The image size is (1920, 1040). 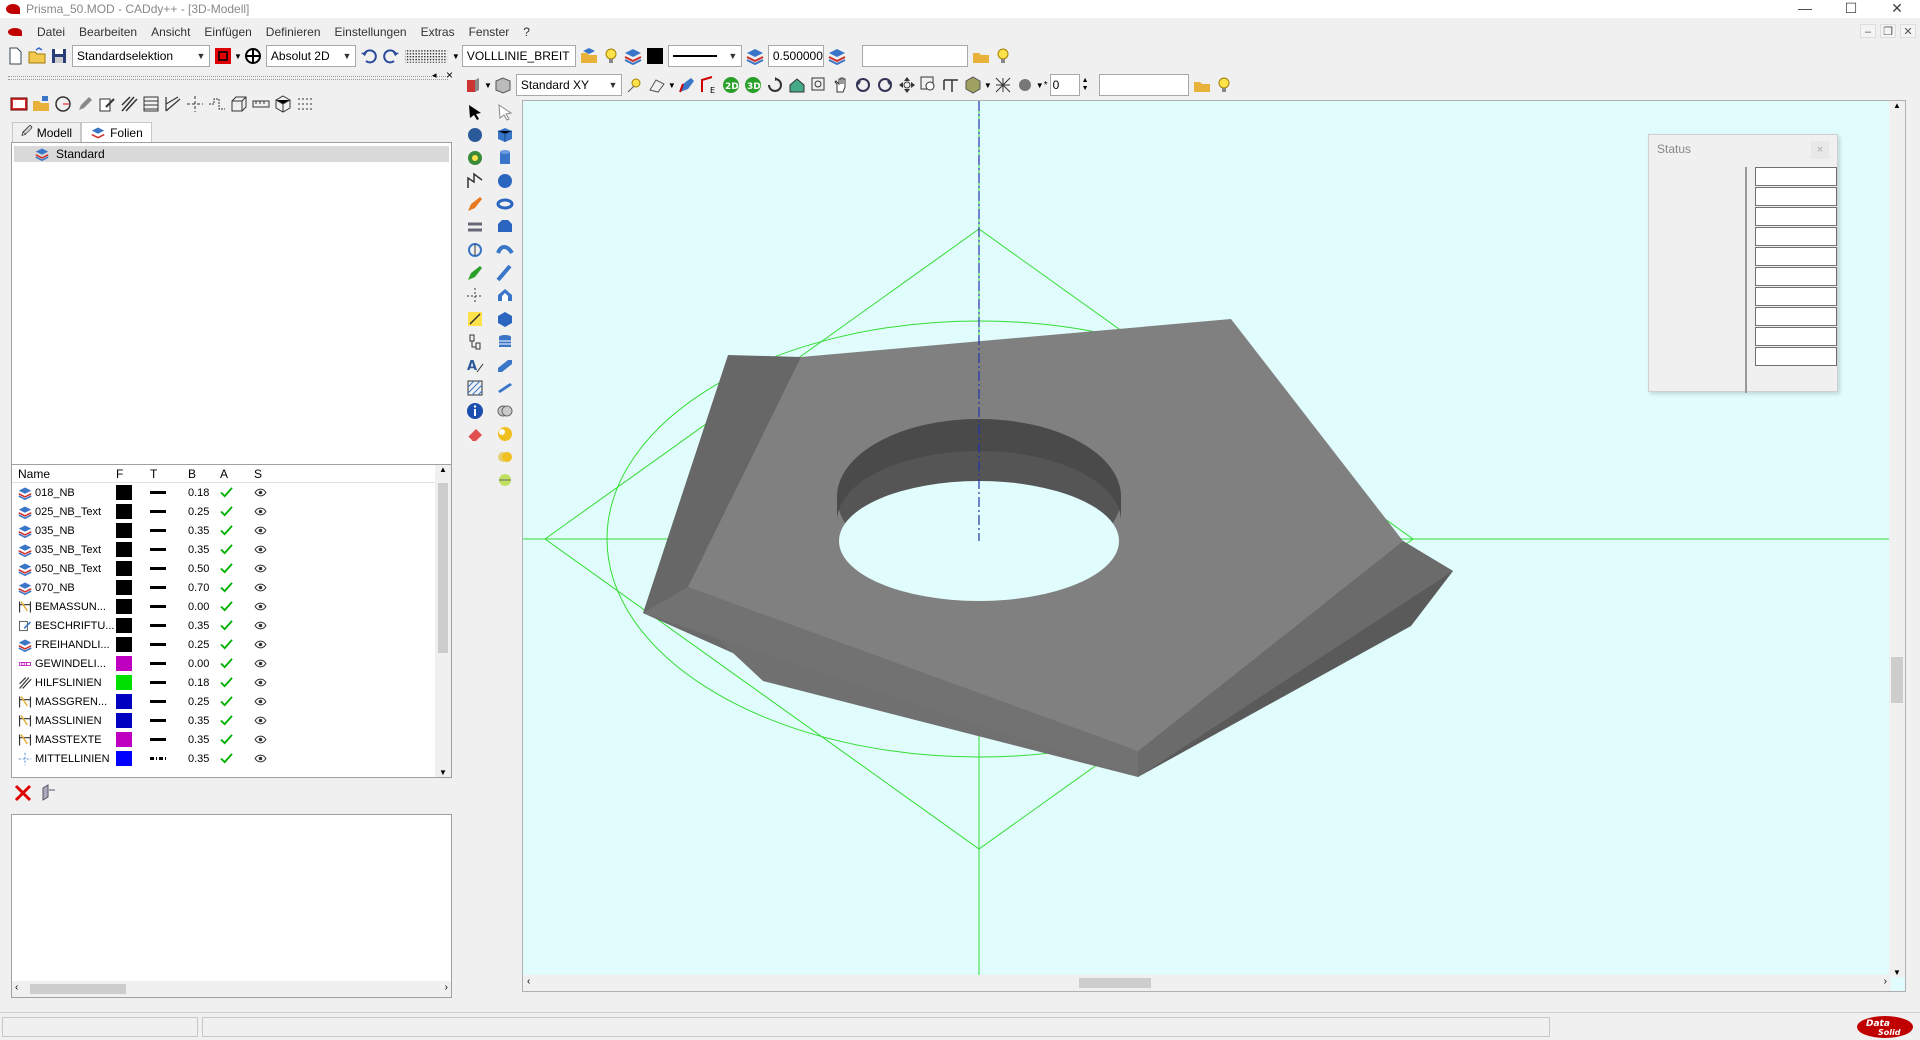 What do you see at coordinates (231, 492) in the screenshot?
I see `table-row: 018_NB 0.18` at bounding box center [231, 492].